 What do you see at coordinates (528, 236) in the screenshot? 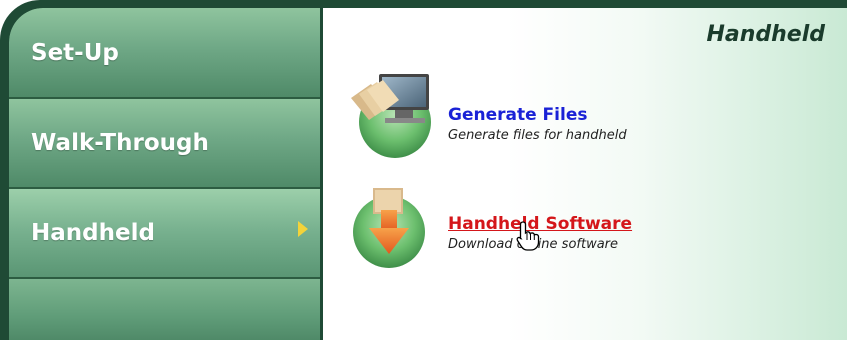
I see `hand-cursor-icon` at bounding box center [528, 236].